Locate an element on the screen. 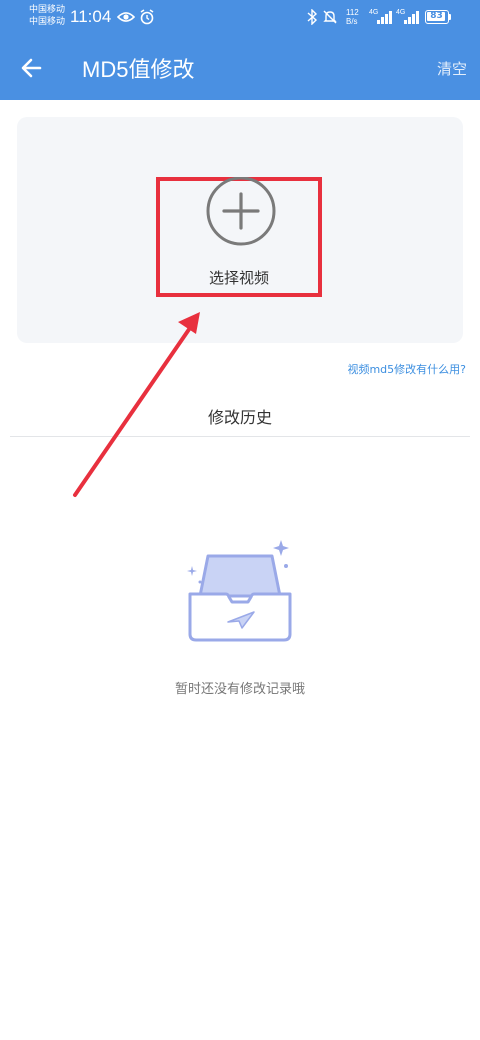 The image size is (480, 1040). header: MD5值修改 清空 is located at coordinates (240, 68).